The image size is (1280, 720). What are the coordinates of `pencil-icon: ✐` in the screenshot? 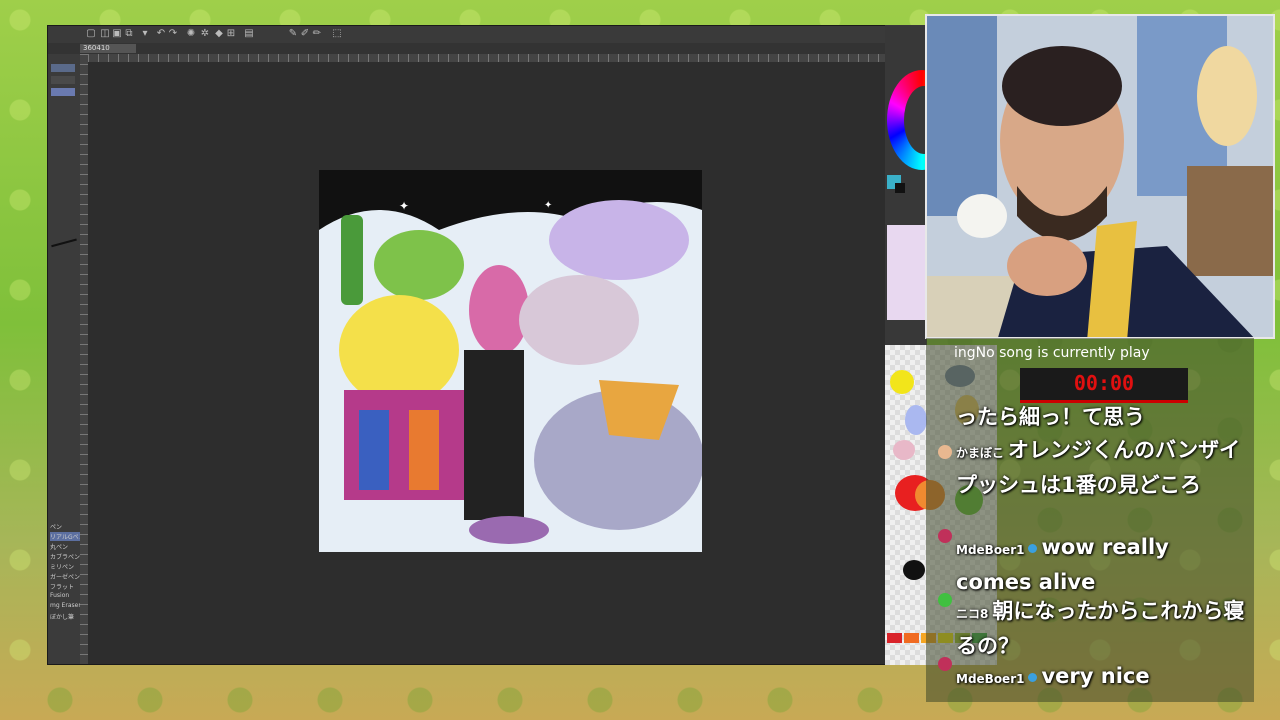 It's located at (305, 34).